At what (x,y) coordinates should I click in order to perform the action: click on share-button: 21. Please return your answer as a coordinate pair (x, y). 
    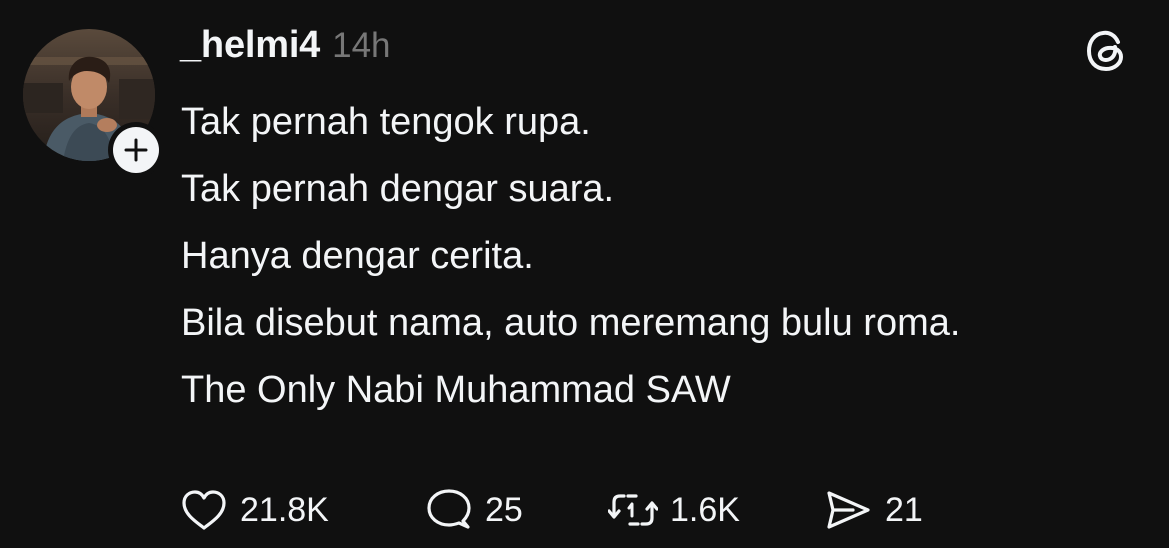
    Looking at the image, I should click on (888, 510).